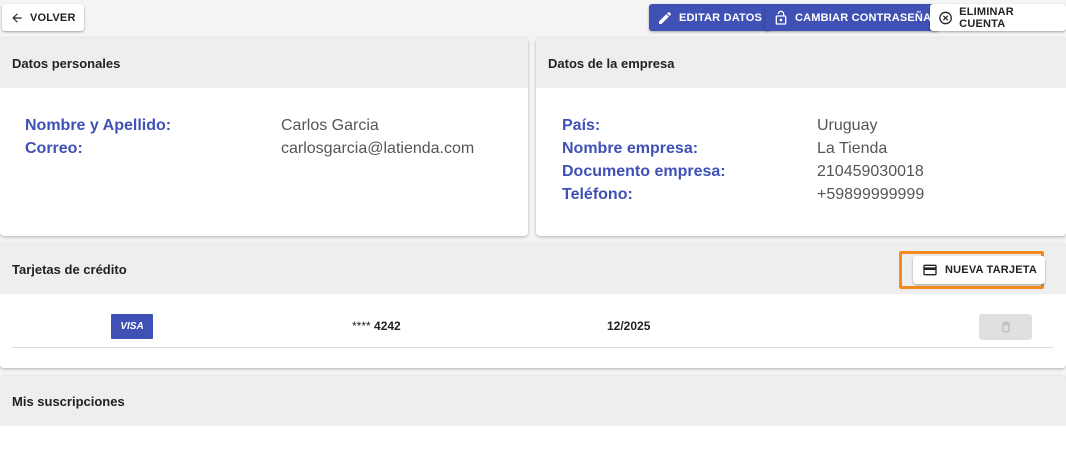 The image size is (1066, 456). I want to click on delete-card-button, so click(1005, 327).